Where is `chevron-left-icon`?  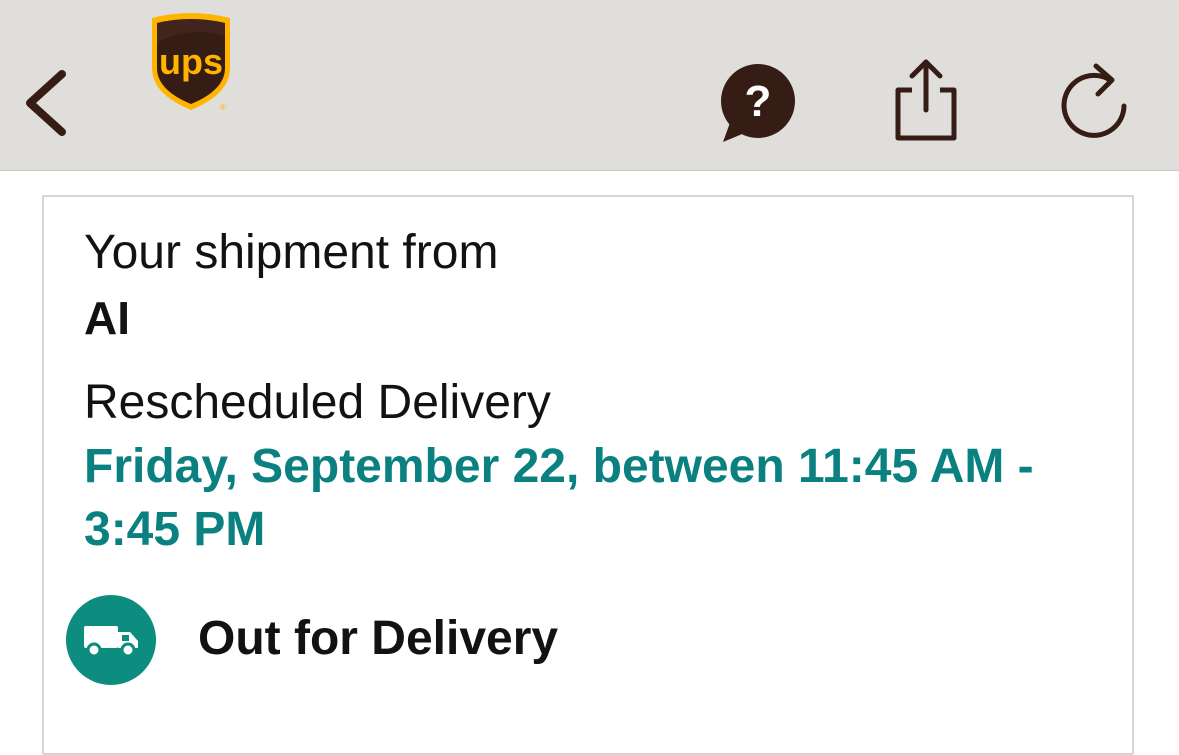 chevron-left-icon is located at coordinates (47, 103).